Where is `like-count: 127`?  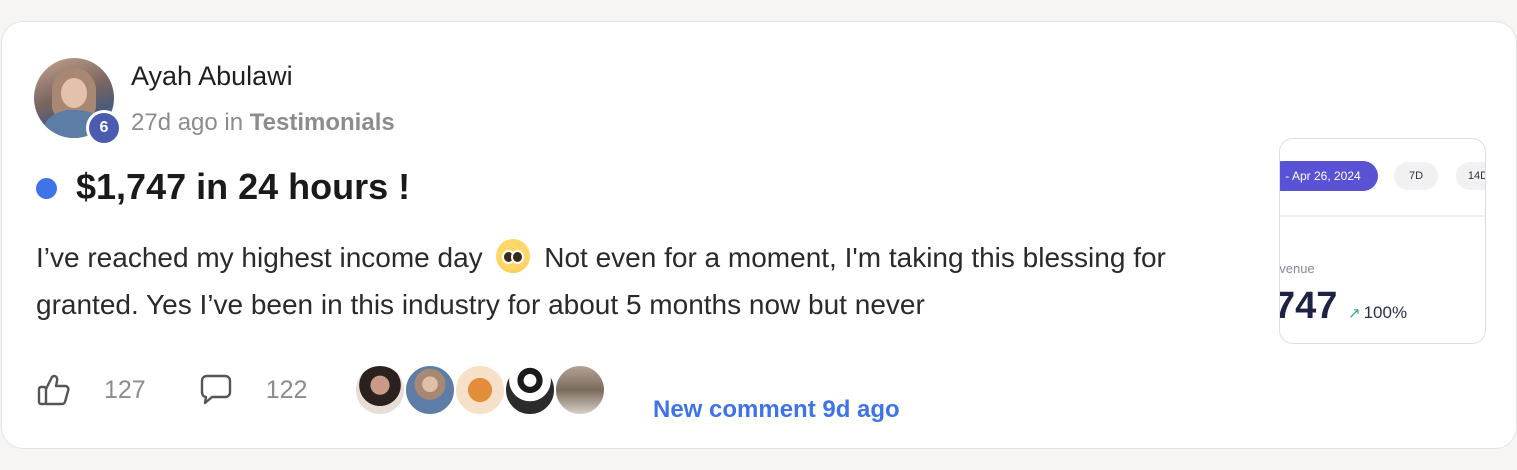 like-count: 127 is located at coordinates (125, 389).